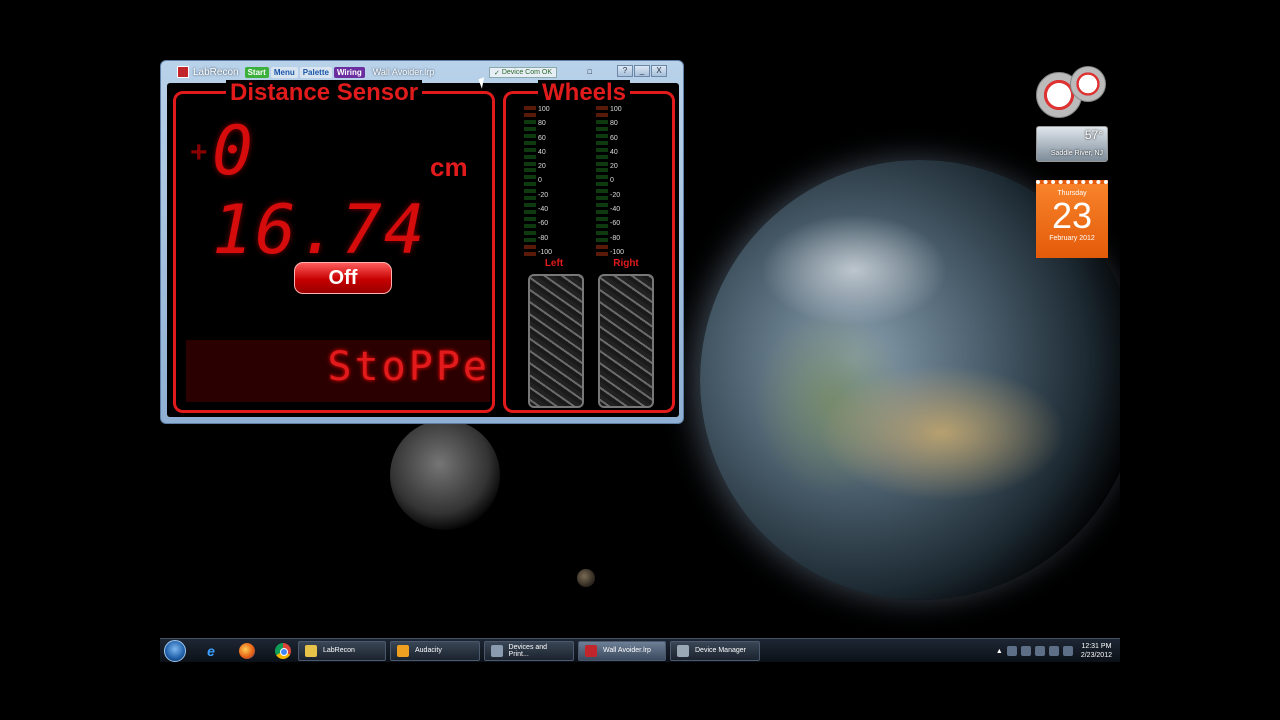  I want to click on scale-tick: -100, so click(545, 252).